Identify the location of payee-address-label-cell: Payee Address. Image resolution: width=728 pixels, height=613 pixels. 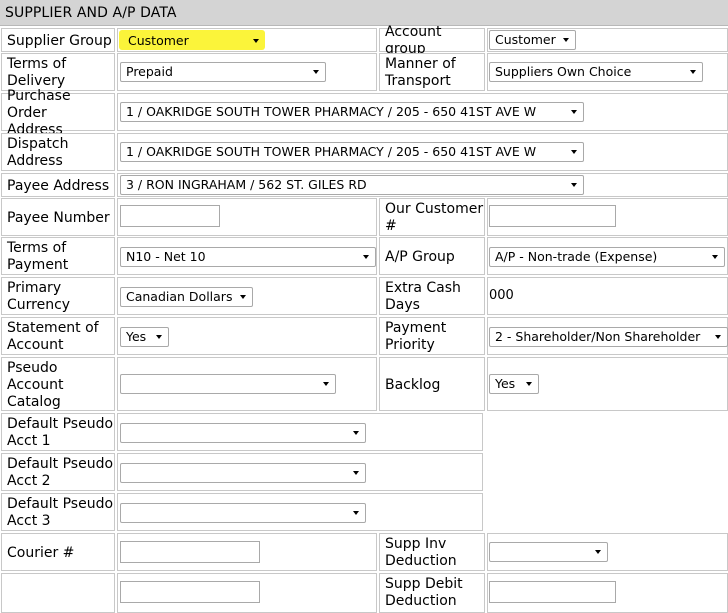
(58, 185).